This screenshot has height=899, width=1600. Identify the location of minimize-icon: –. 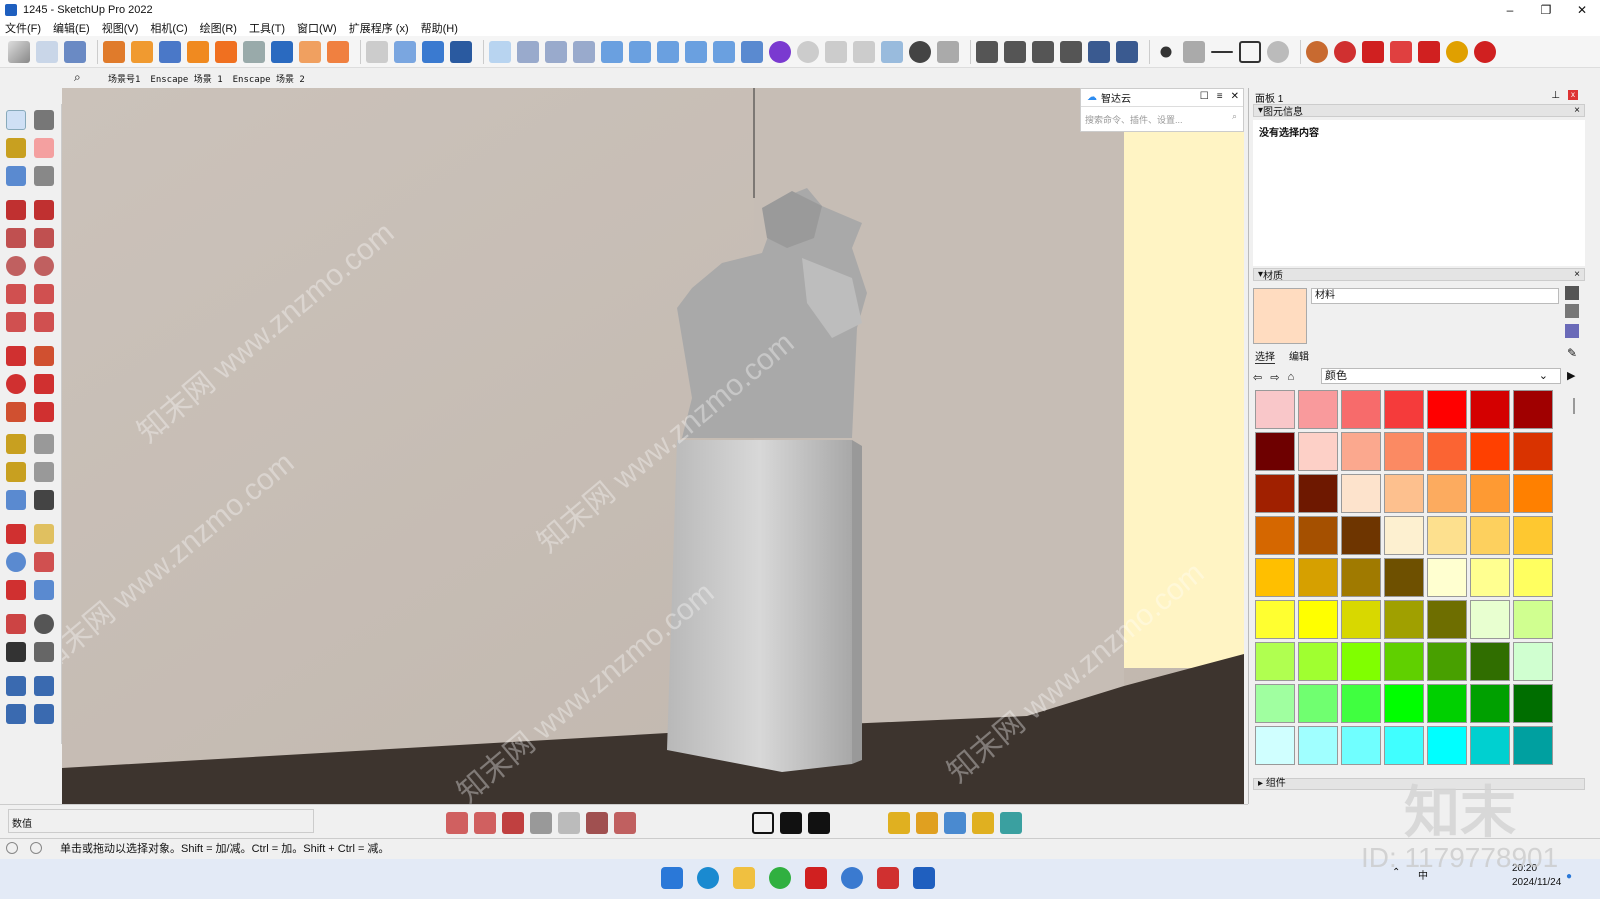
(1510, 10).